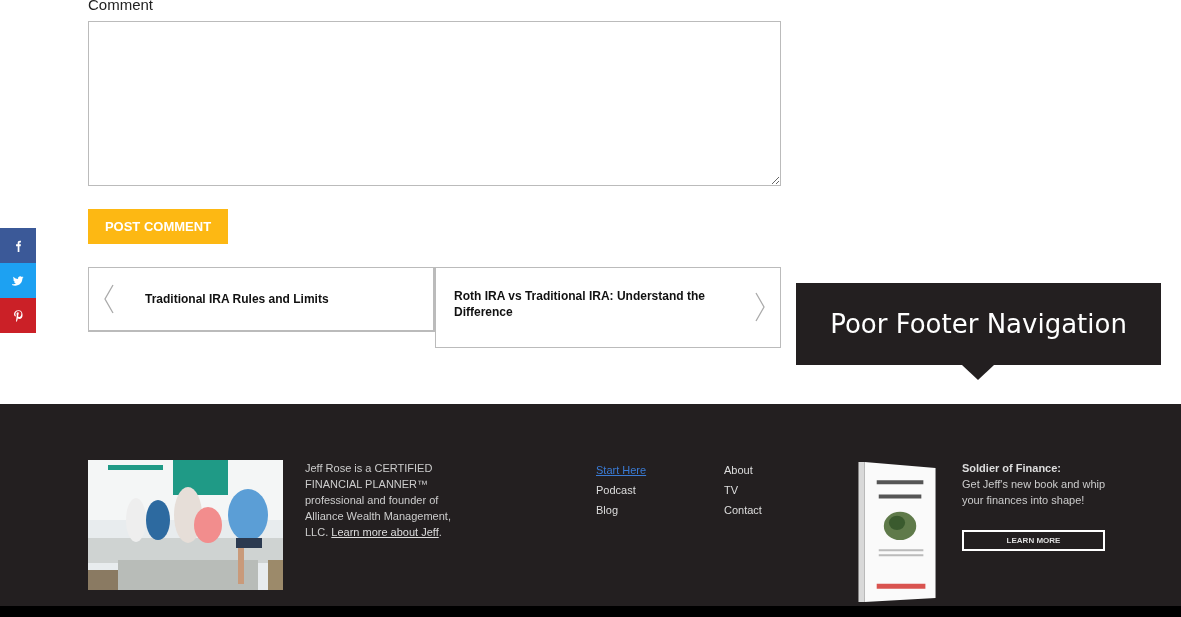 The height and width of the screenshot is (617, 1181). I want to click on bio-text: Jeff Rose is a CERTIFIED FINANCIAL PLANNER™ professional and founder of Alliance Wealth Management, LLC. Learn more about Jeff., so click(378, 500).